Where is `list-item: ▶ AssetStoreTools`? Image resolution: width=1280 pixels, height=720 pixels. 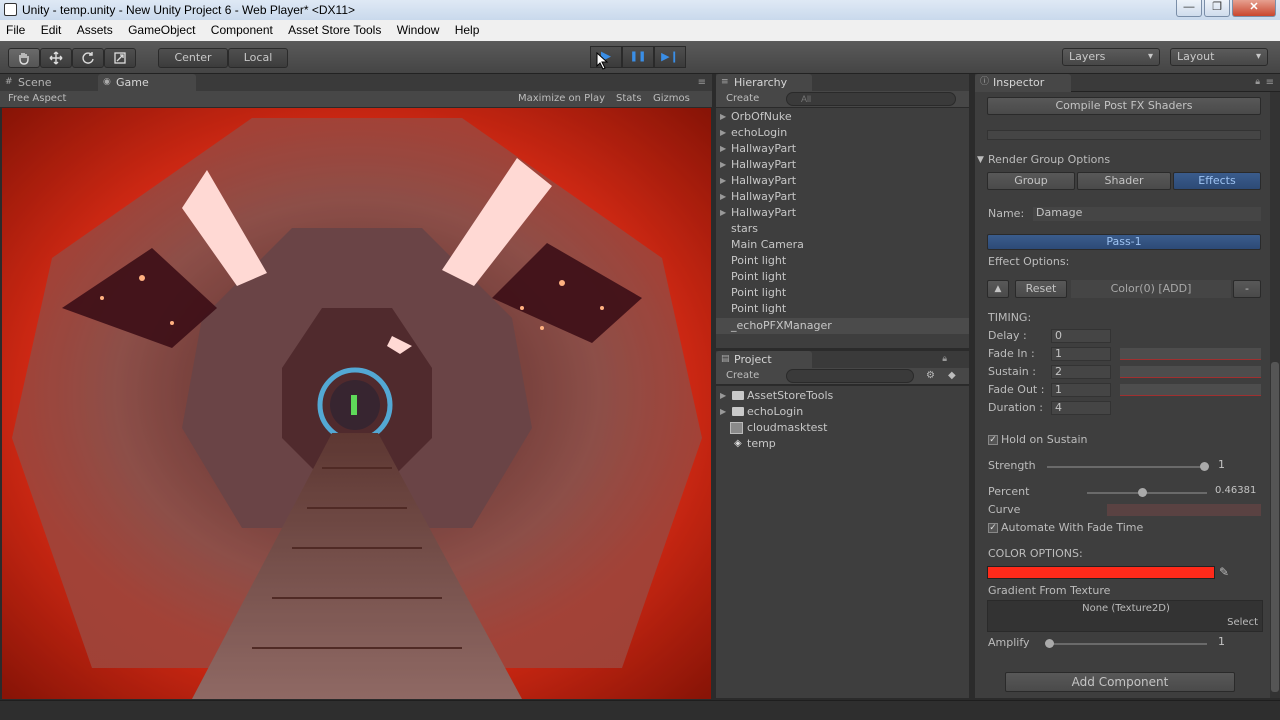
list-item: ▶ AssetStoreTools is located at coordinates (842, 396).